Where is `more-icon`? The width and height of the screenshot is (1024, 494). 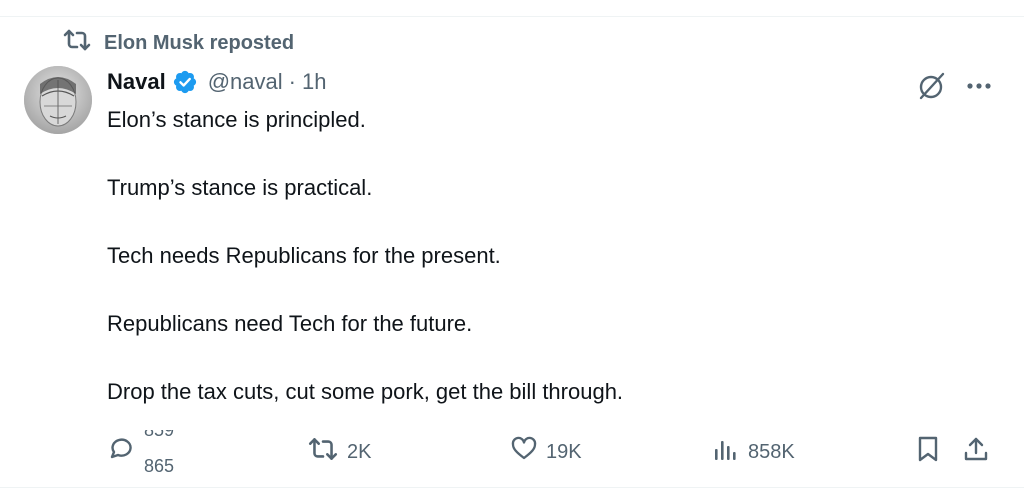 more-icon is located at coordinates (979, 86).